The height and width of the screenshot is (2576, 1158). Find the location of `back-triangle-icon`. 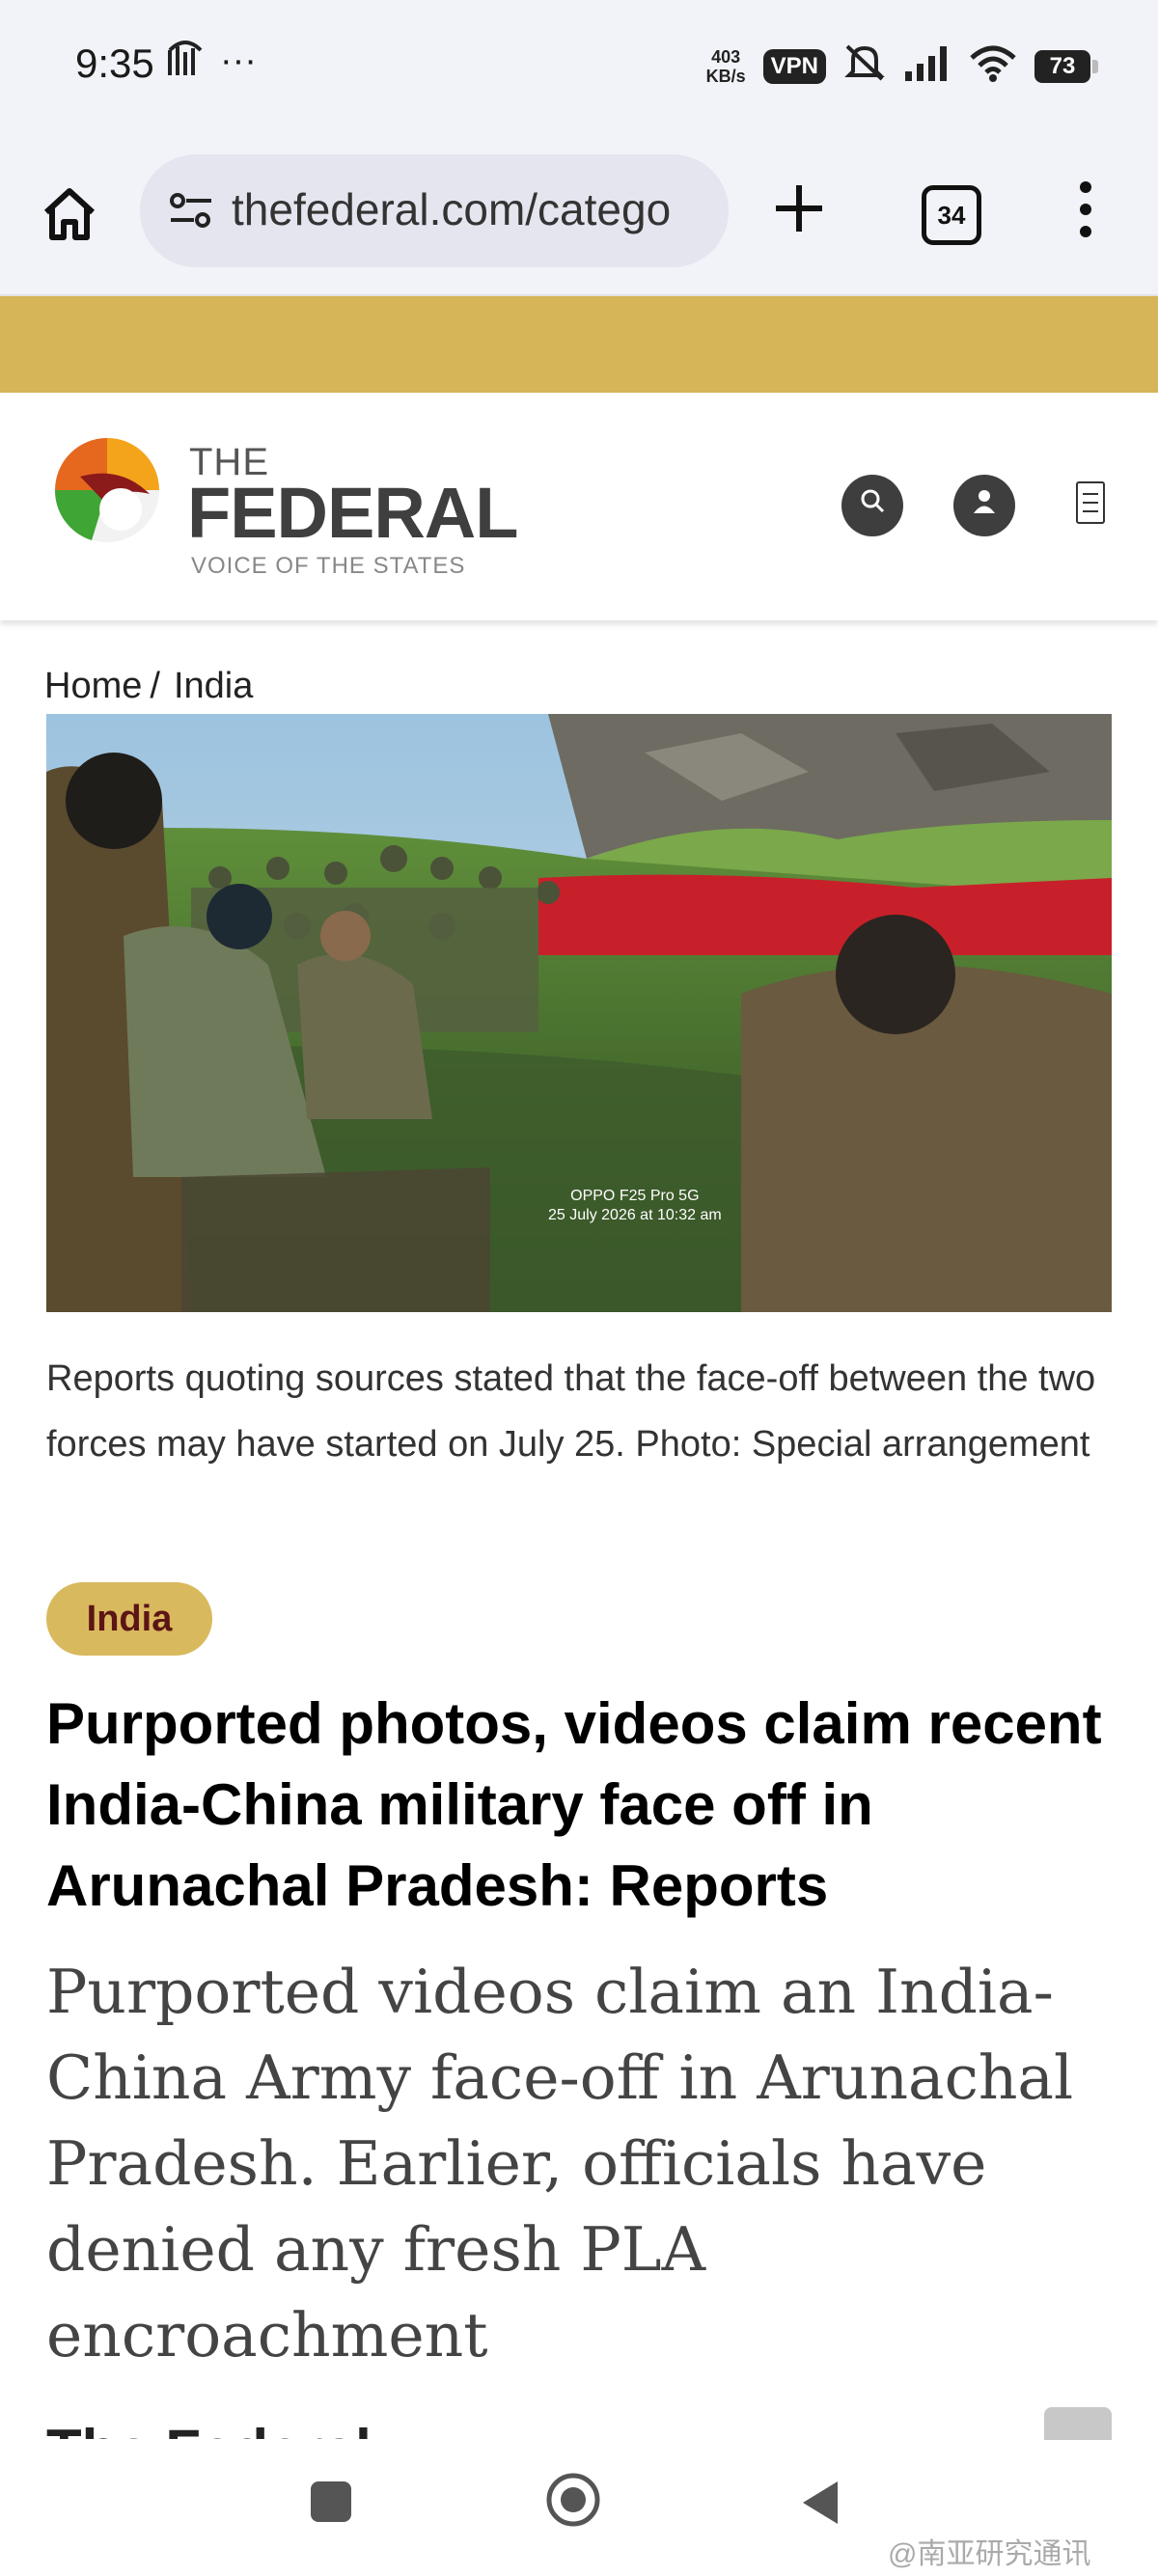

back-triangle-icon is located at coordinates (820, 2503).